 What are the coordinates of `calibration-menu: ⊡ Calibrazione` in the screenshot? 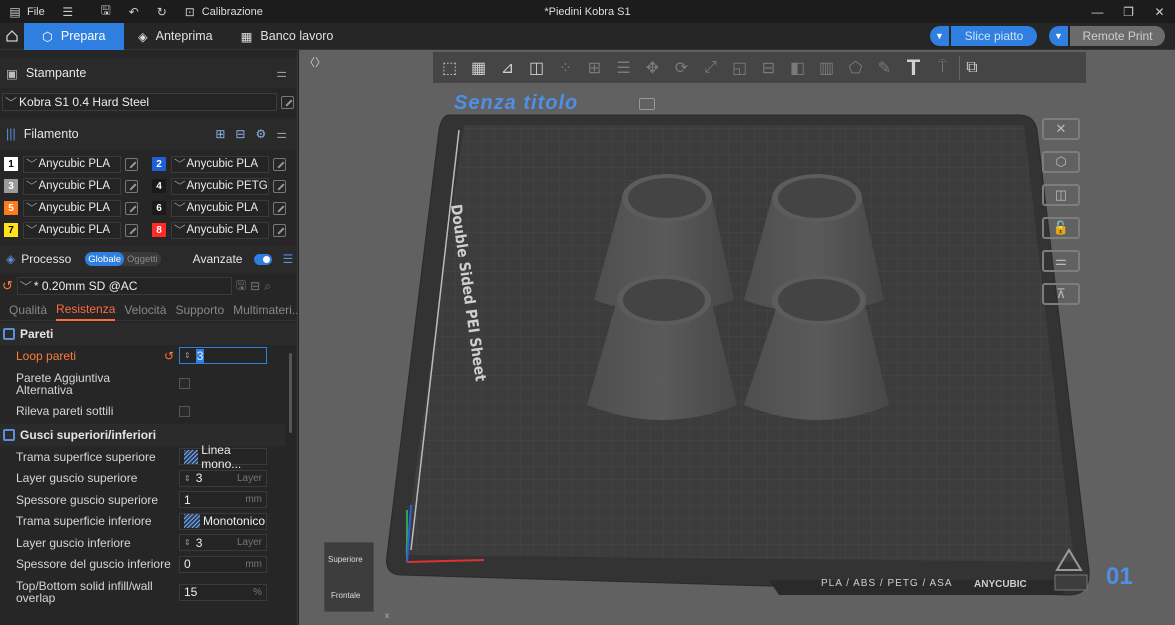 It's located at (223, 12).